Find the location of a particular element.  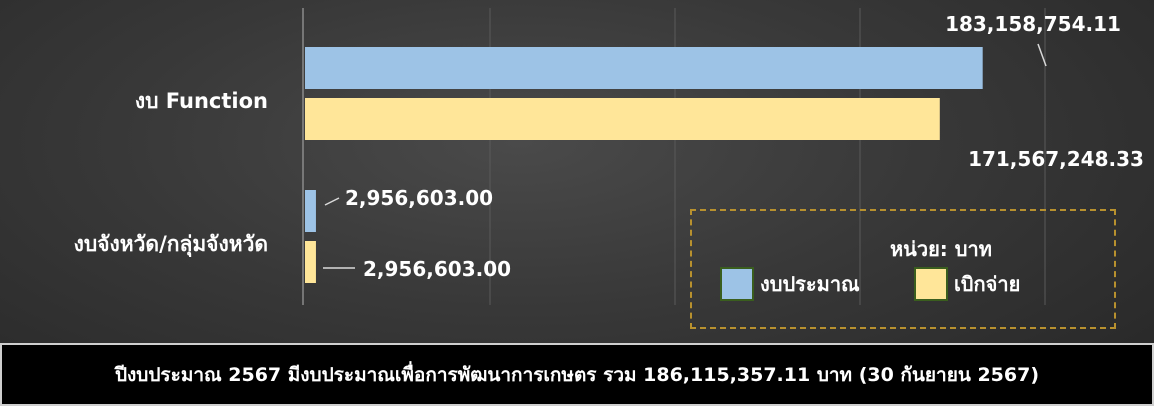

legend: หน่วย: บาท งบประมาณ เบิกจ่าย is located at coordinates (903, 269).